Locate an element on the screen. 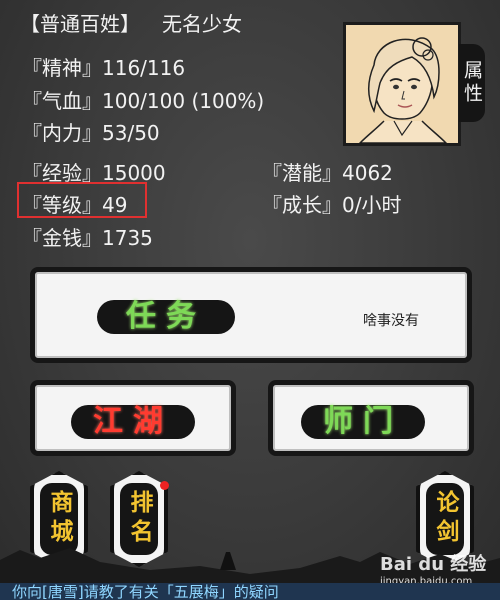  girl-portrait-icon is located at coordinates (403, 90).